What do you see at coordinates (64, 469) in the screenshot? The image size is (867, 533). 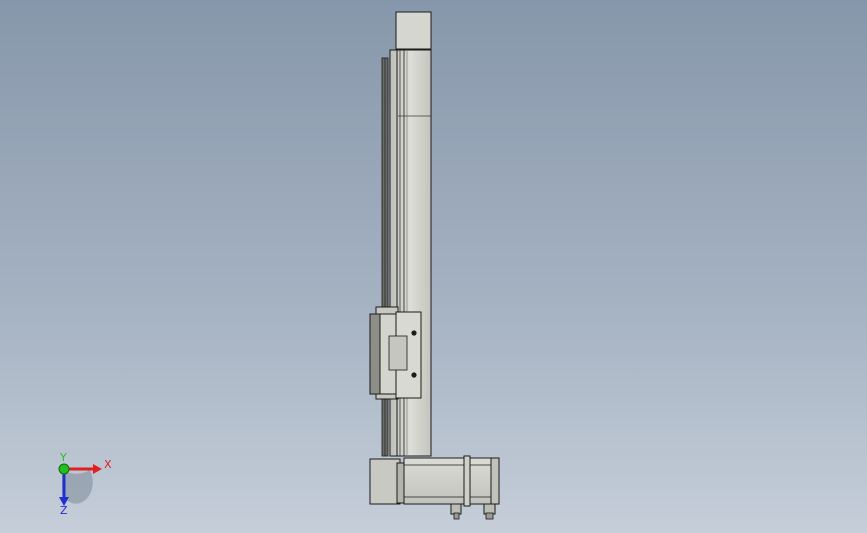 I see `y-axis-dot` at bounding box center [64, 469].